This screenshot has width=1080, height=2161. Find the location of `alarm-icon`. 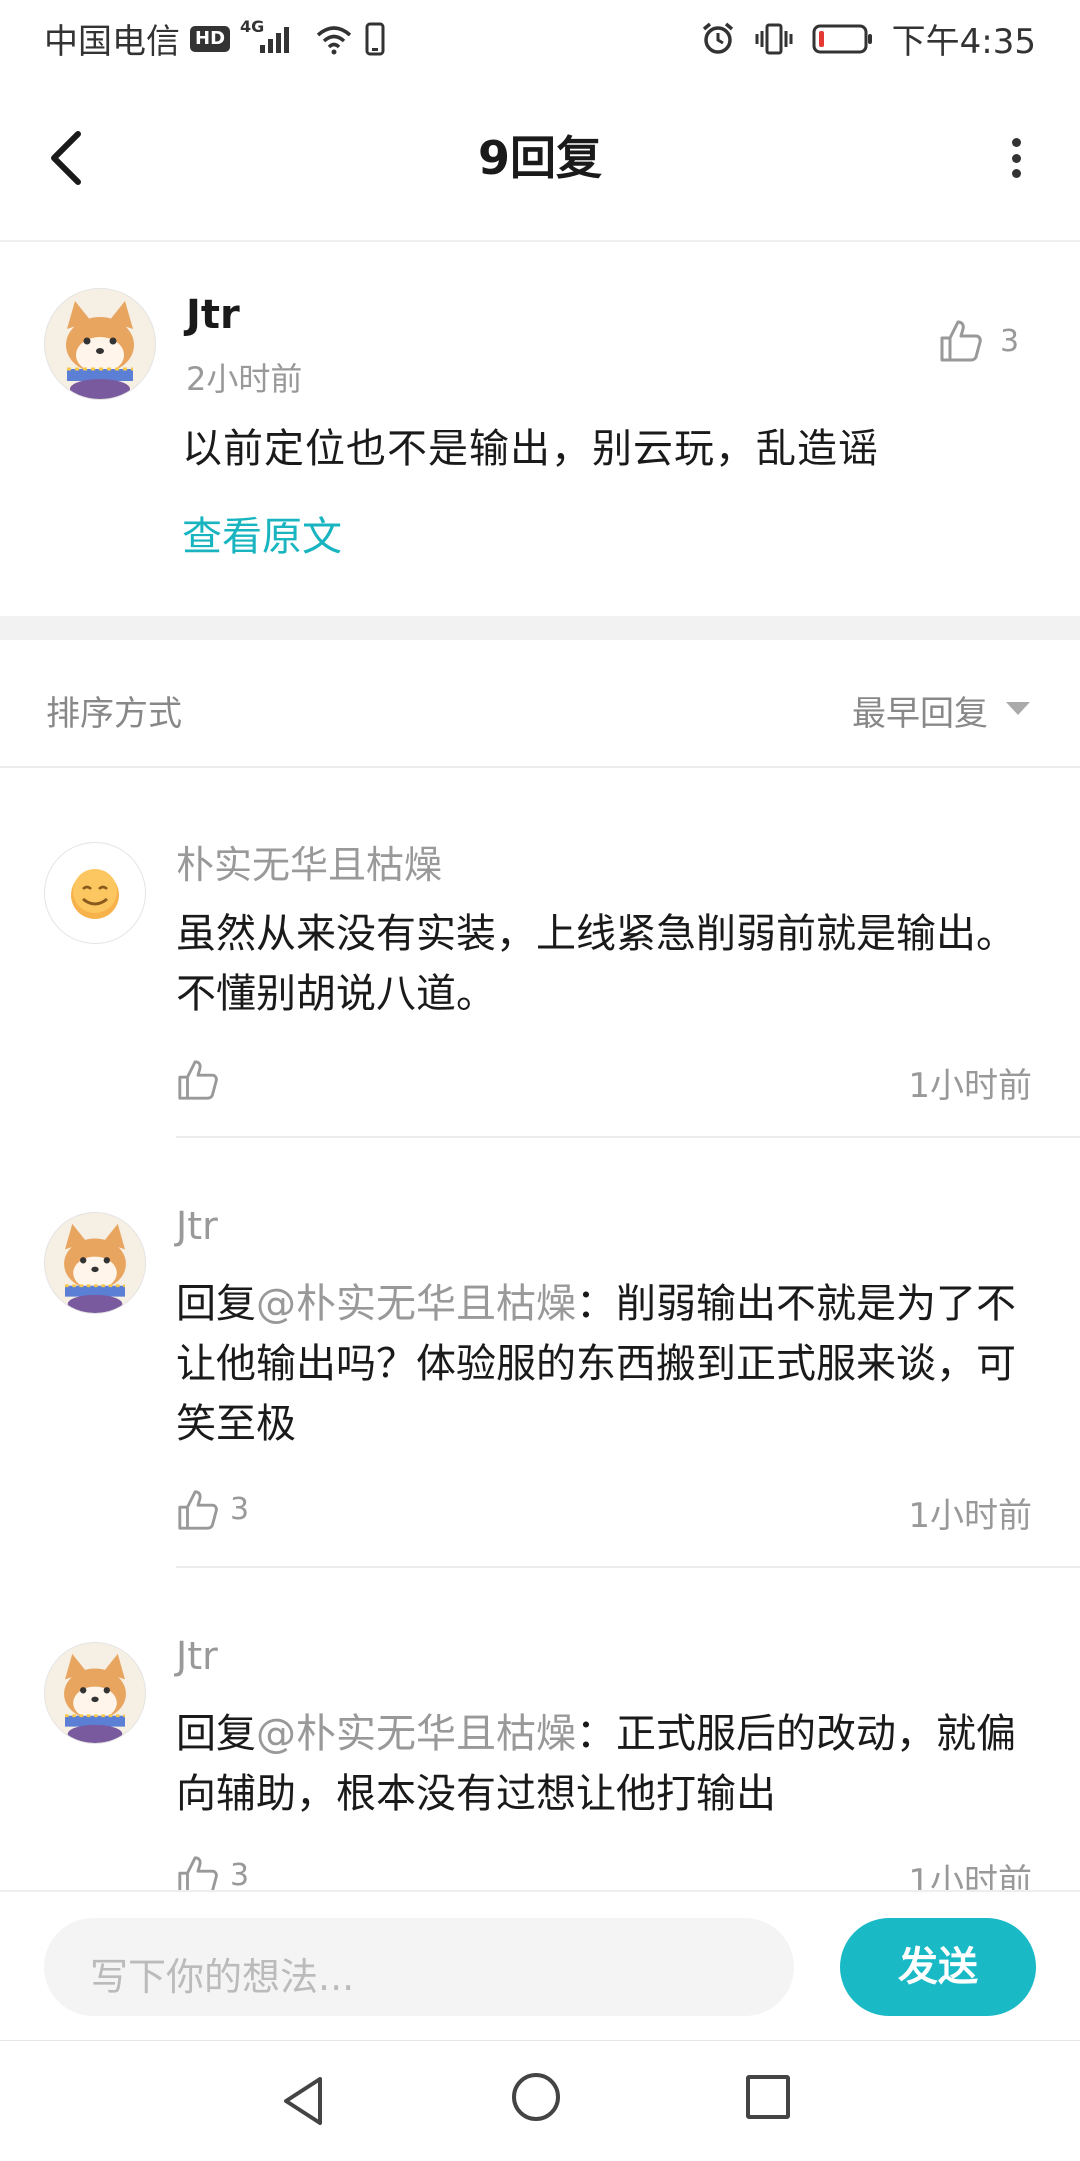

alarm-icon is located at coordinates (717, 38).